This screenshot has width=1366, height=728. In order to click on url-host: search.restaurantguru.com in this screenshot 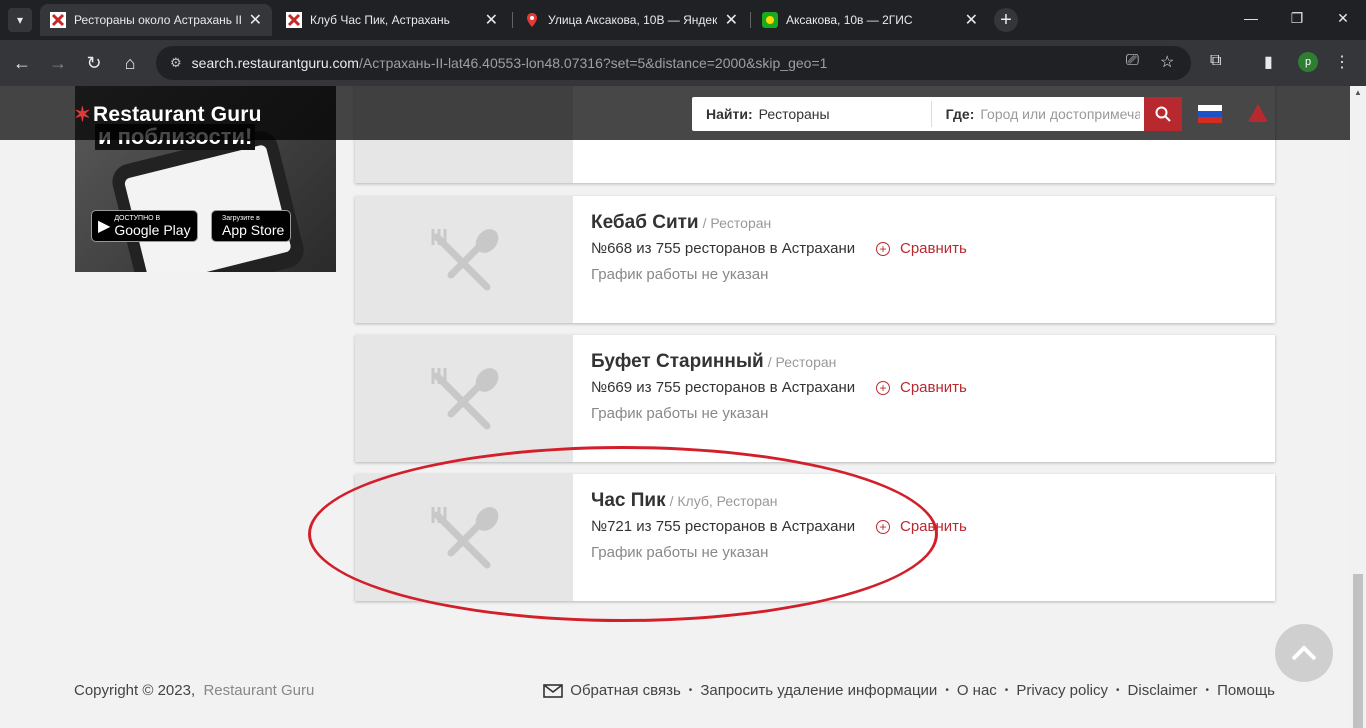, I will do `click(275, 63)`.